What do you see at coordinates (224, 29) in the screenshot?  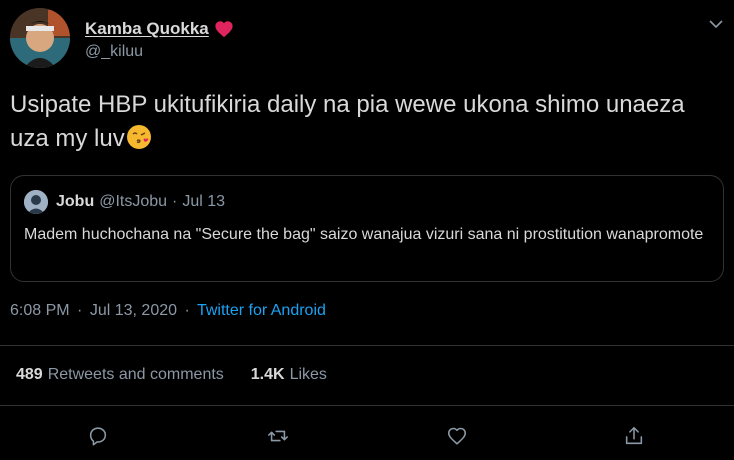 I see `heart-icon` at bounding box center [224, 29].